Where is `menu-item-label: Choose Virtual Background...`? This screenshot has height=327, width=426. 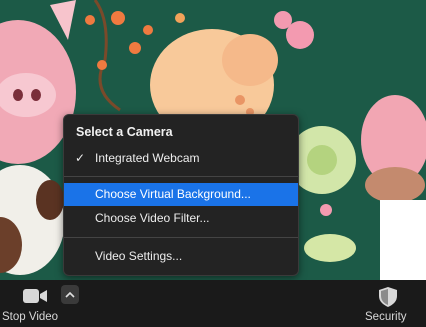 menu-item-label: Choose Virtual Background... is located at coordinates (173, 194).